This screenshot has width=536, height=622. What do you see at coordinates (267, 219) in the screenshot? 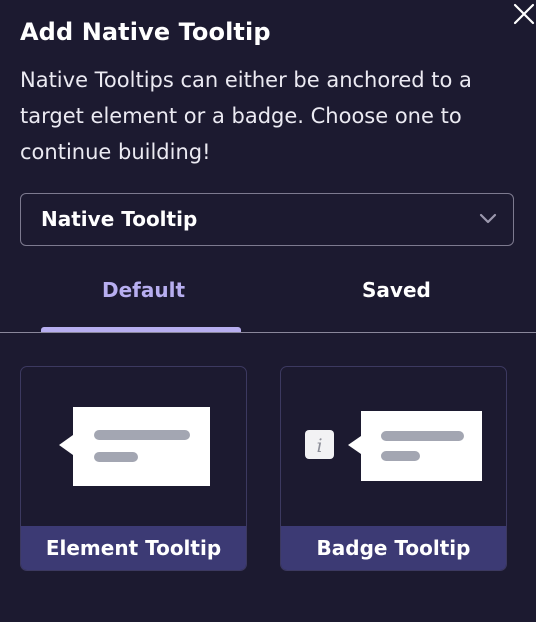
I see `tooltip-type-select: Native Tooltip` at bounding box center [267, 219].